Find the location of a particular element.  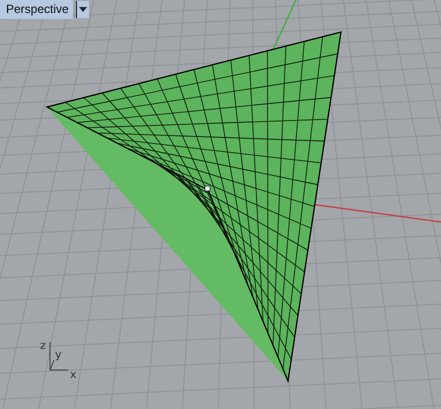

viewport-title-tab: Perspective is located at coordinates (36, 9).